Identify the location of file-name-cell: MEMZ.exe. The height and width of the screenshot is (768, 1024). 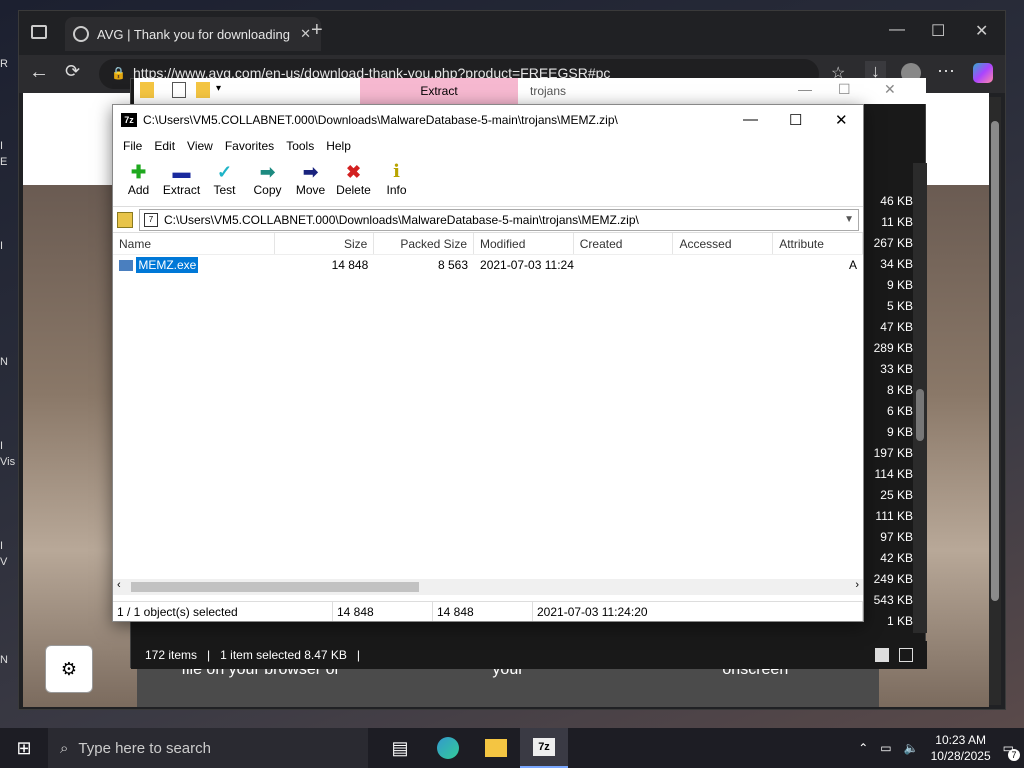
(194, 265).